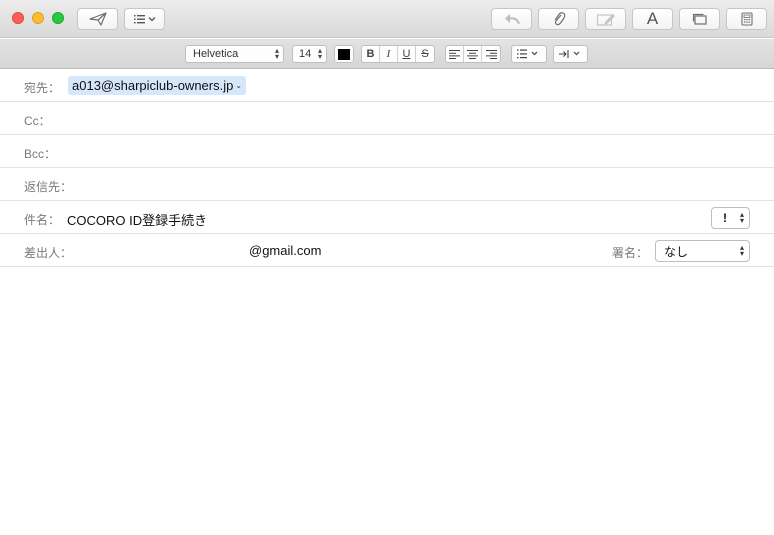 Image resolution: width=774 pixels, height=535 pixels. Describe the element at coordinates (42, 88) in the screenshot. I see `to-label: 宛先：` at that location.